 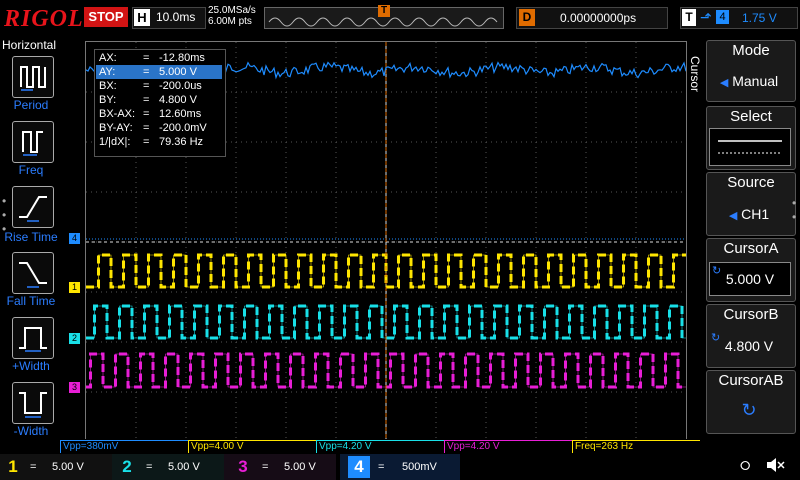 What do you see at coordinates (117, 114) in the screenshot?
I see `cursor-readout-name: BX-AX:` at bounding box center [117, 114].